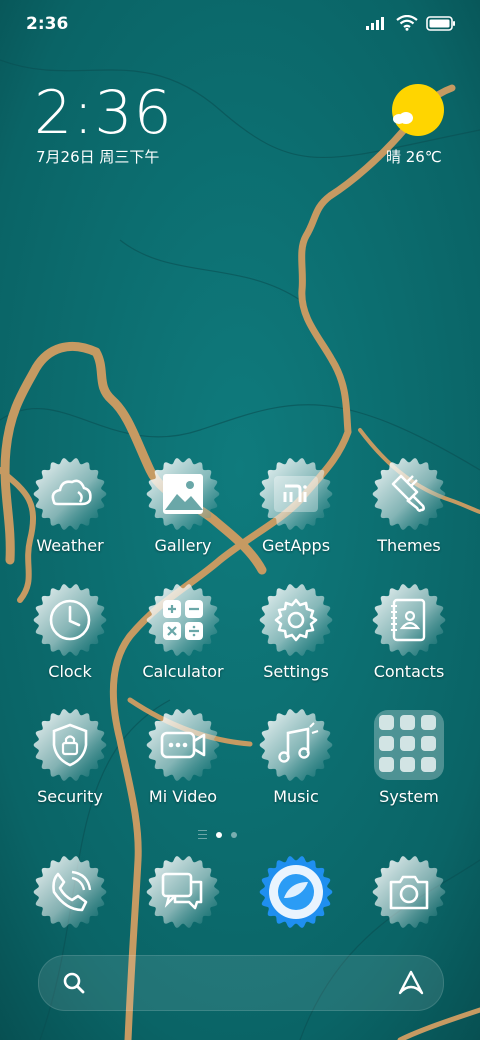 The width and height of the screenshot is (480, 1040). I want to click on dock-messages, so click(183, 892).